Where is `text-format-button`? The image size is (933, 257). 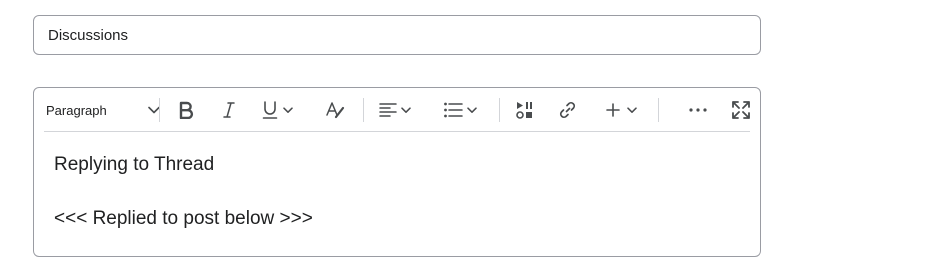 text-format-button is located at coordinates (335, 110).